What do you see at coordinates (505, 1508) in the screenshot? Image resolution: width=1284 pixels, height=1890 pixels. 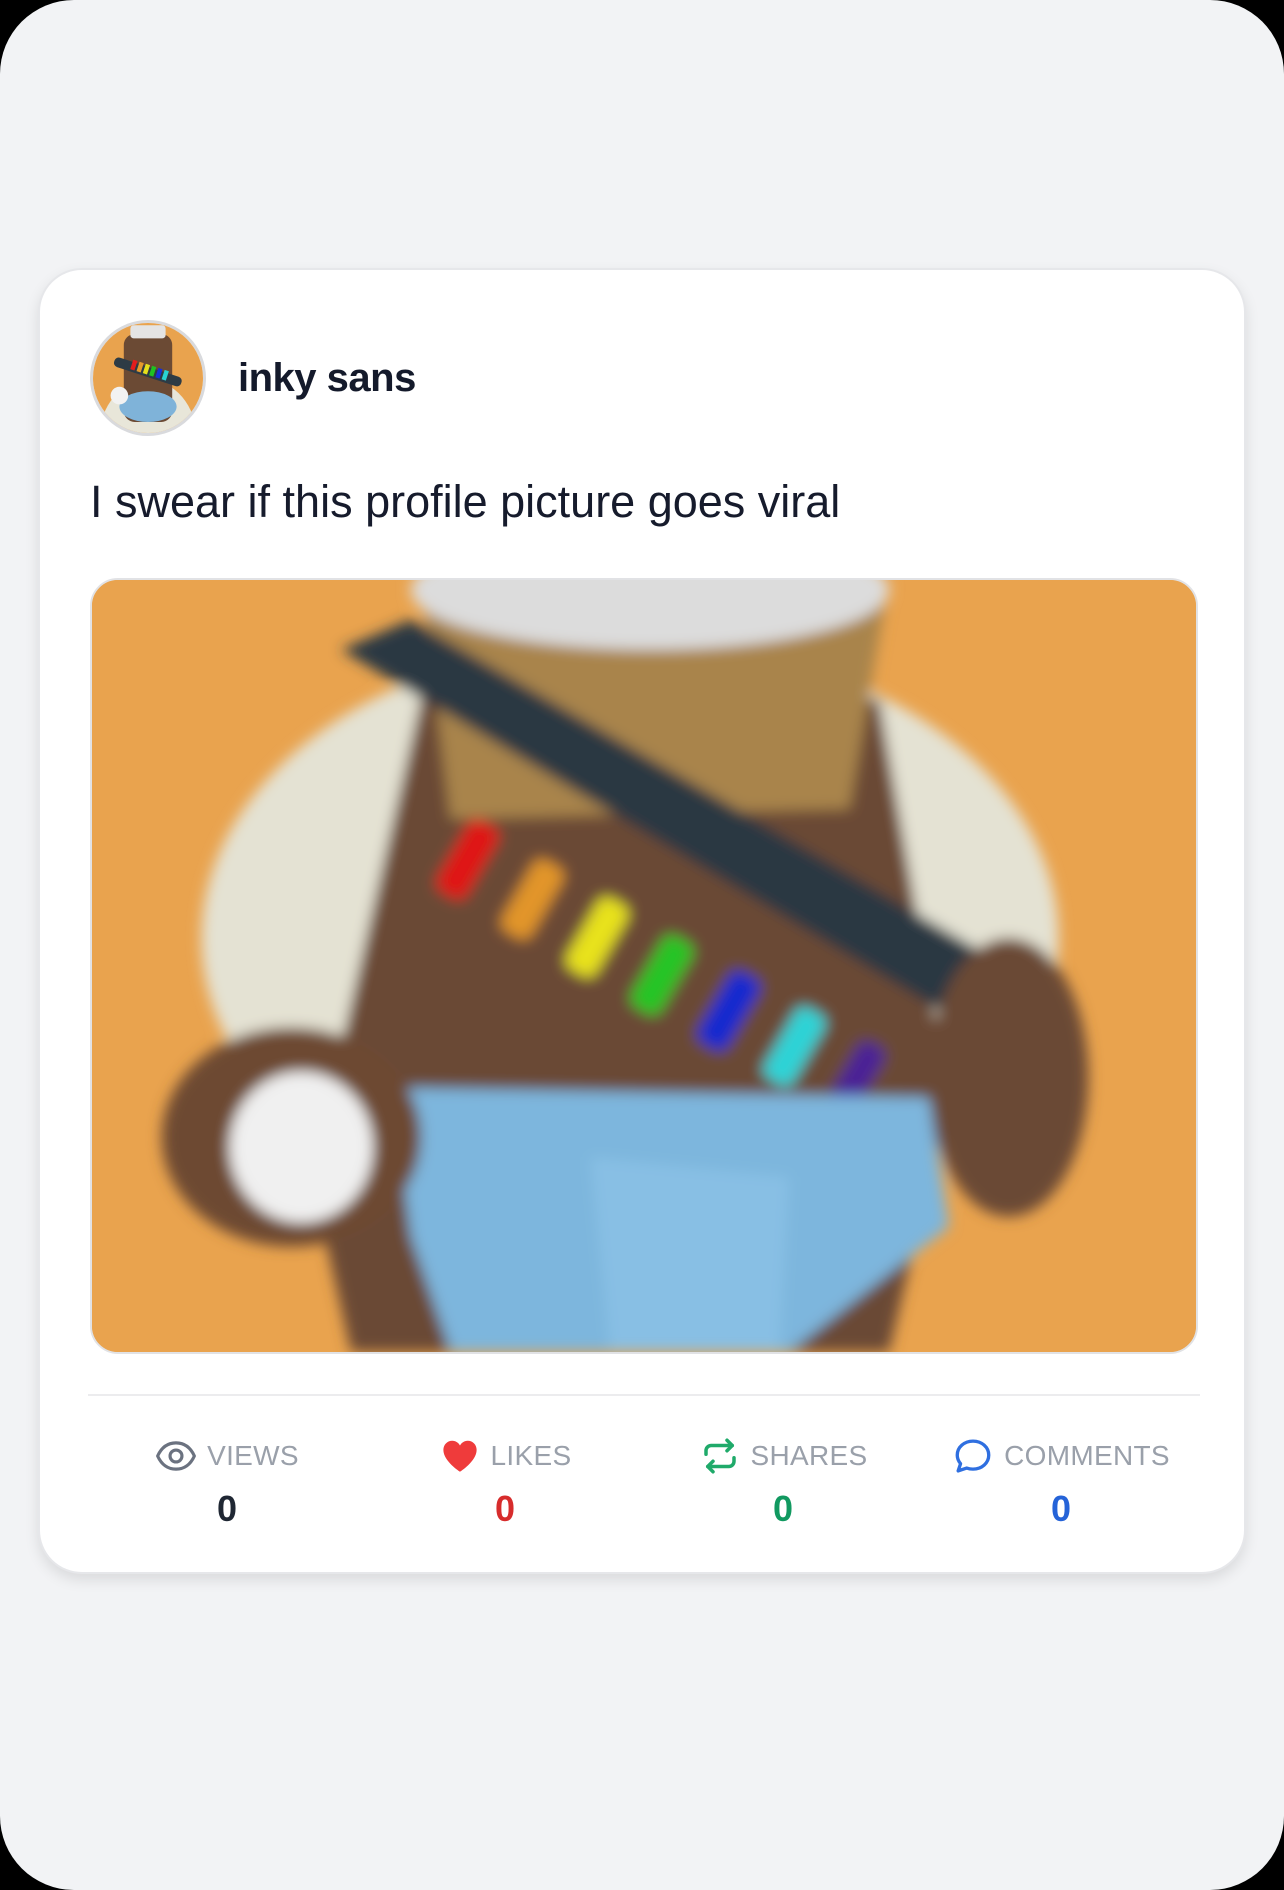 I see `likes-count: 0` at bounding box center [505, 1508].